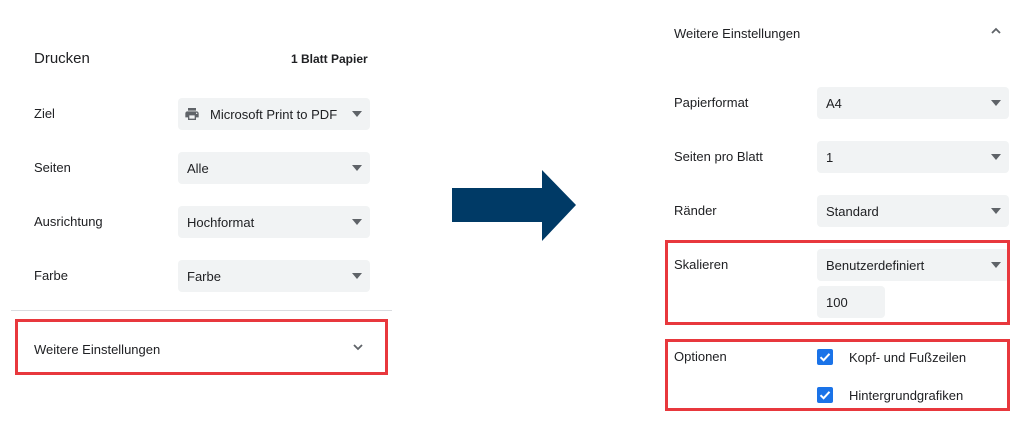 This screenshot has height=431, width=1024. What do you see at coordinates (51, 275) in the screenshot?
I see `label-farbe: Farbe` at bounding box center [51, 275].